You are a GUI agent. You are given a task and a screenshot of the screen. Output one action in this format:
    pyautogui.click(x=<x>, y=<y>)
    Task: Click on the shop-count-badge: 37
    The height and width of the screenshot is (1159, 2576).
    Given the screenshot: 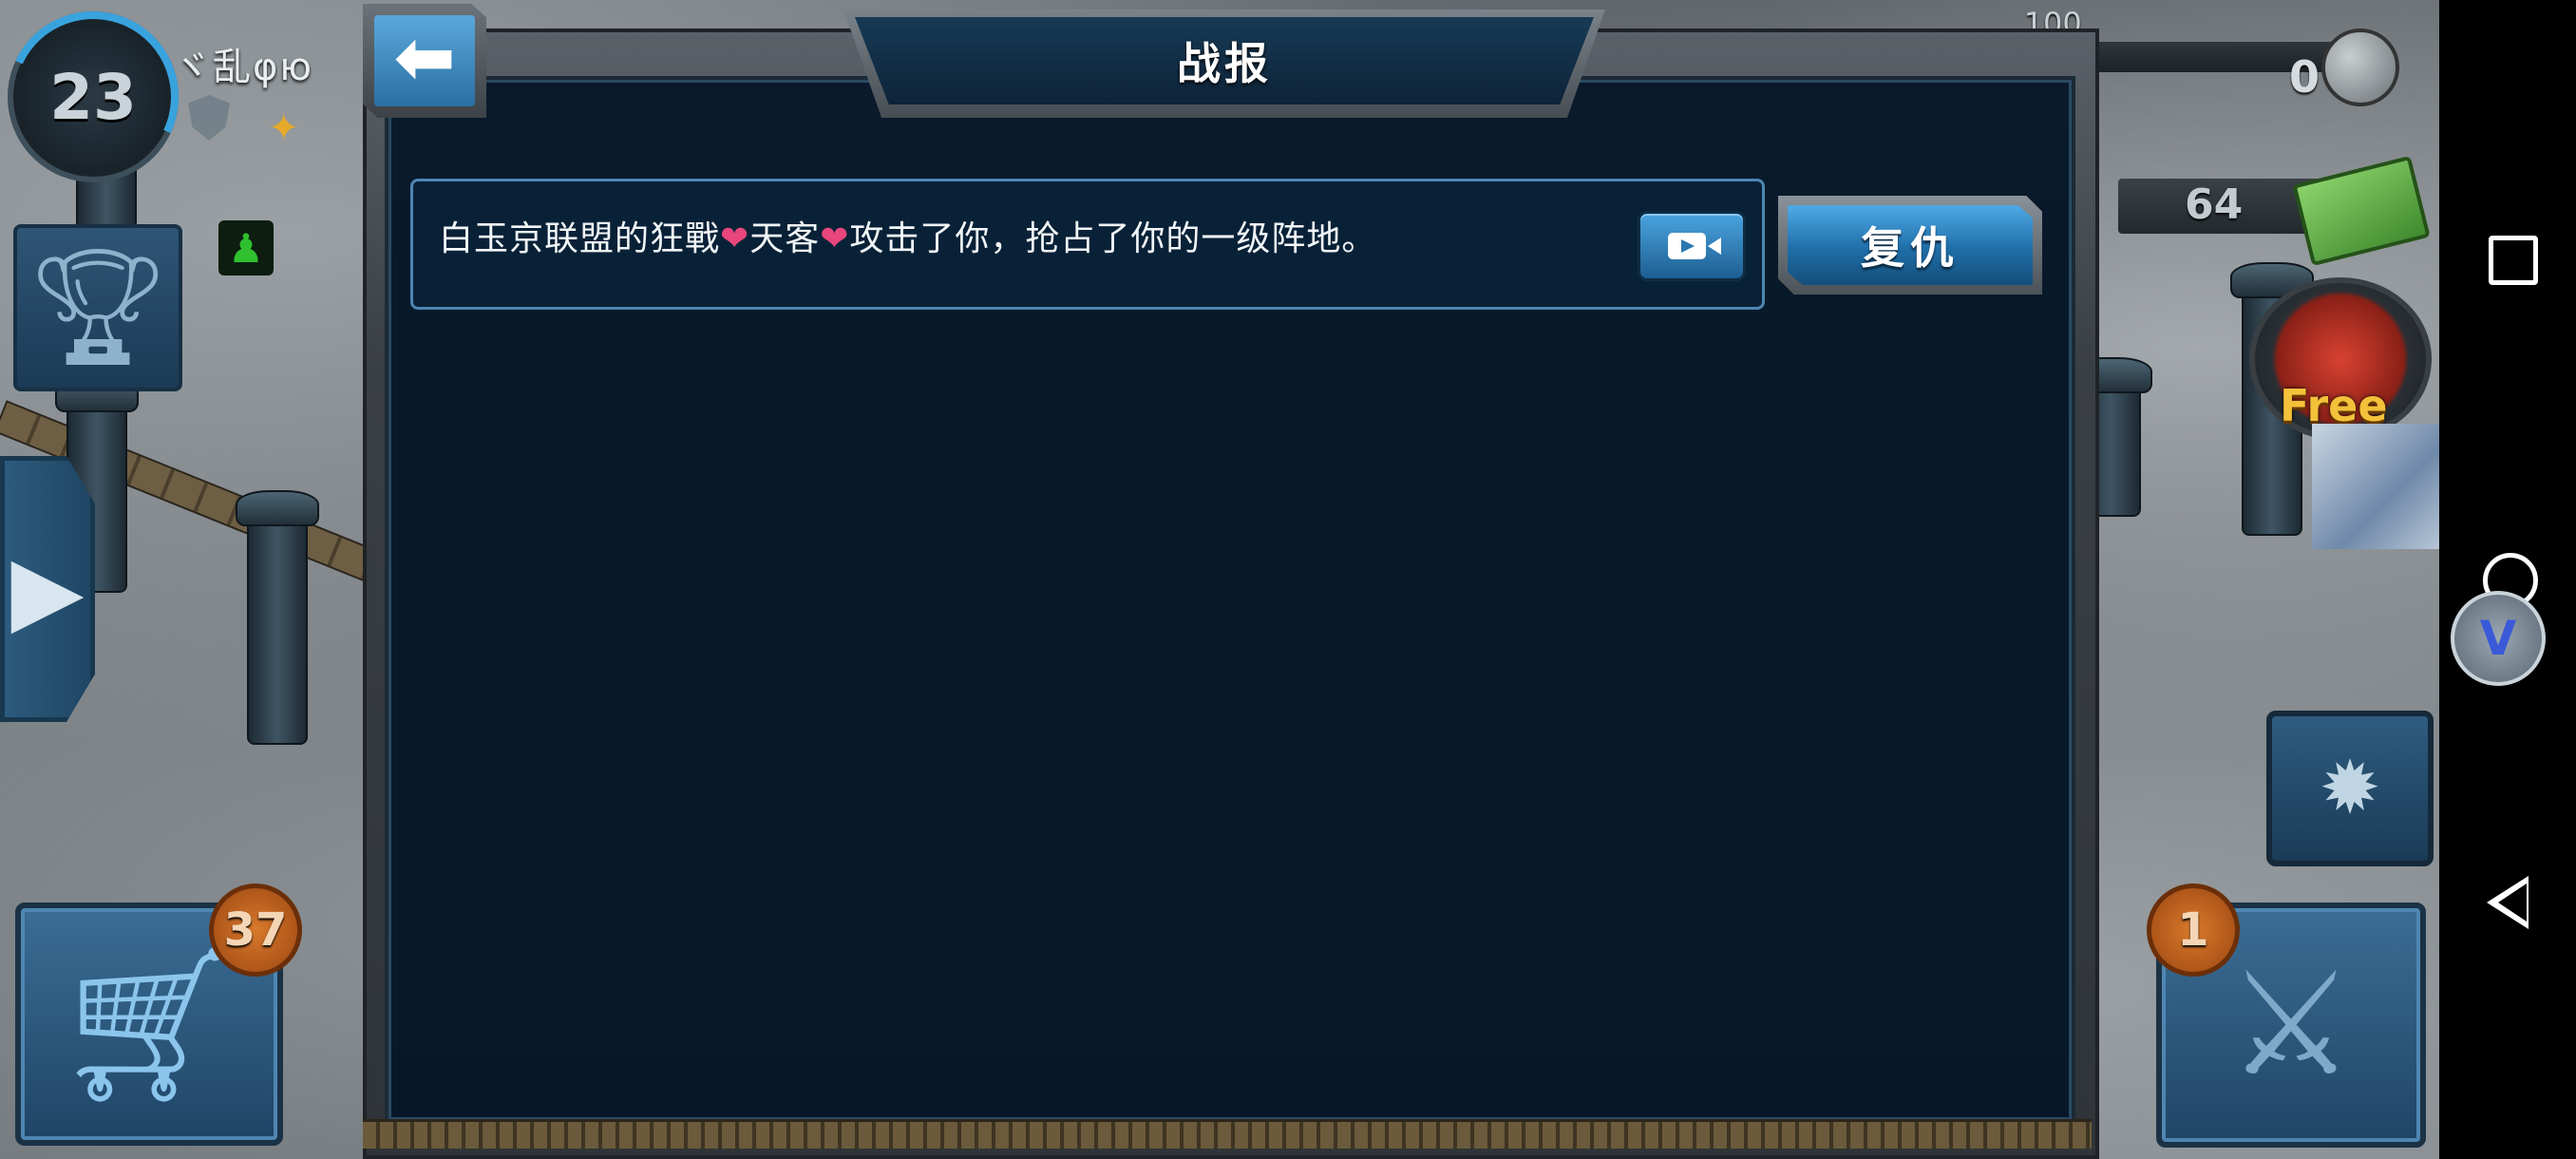 What is the action you would take?
    pyautogui.click(x=255, y=930)
    